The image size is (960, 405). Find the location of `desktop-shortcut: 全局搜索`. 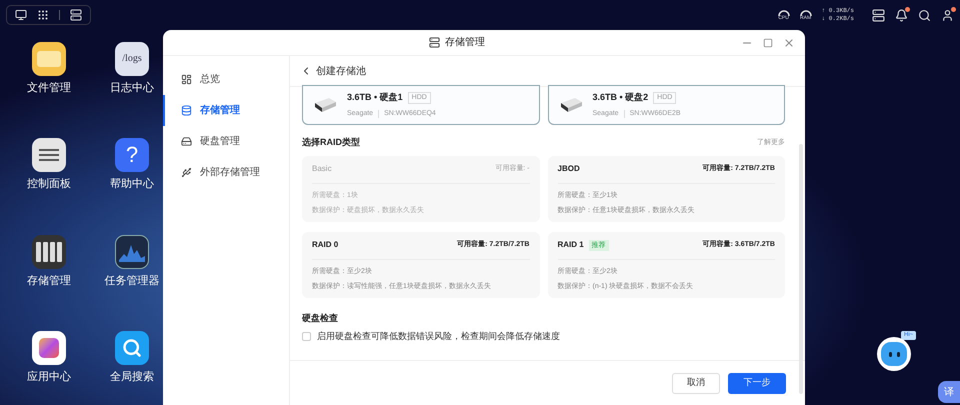

desktop-shortcut: 全局搜索 is located at coordinates (132, 367).